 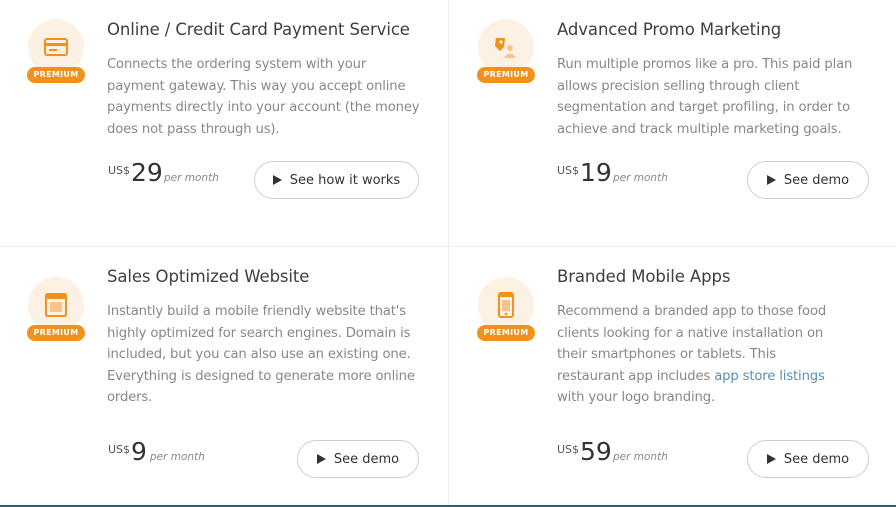 I want to click on feature-title: Sales Optimized Website, so click(x=208, y=276).